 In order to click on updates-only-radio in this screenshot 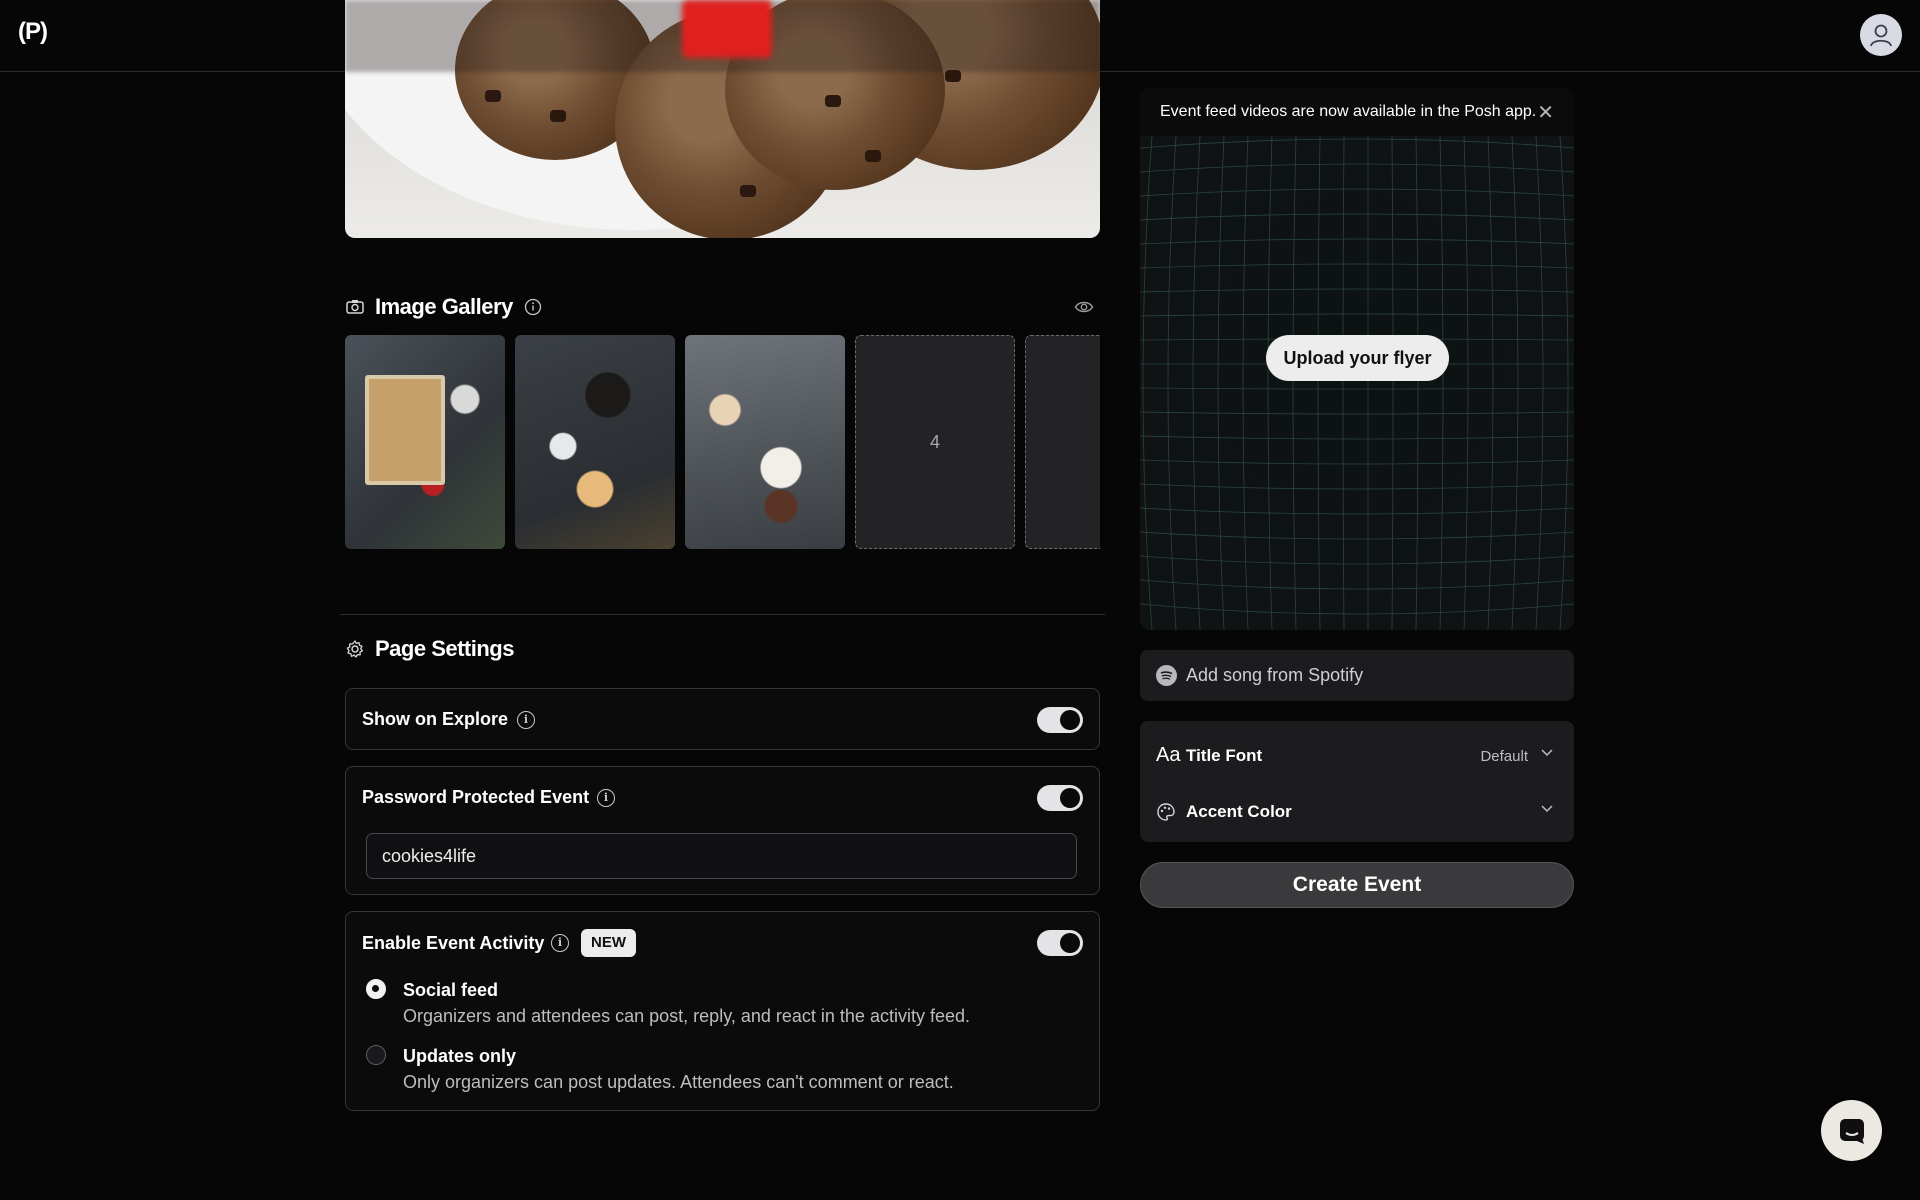, I will do `click(376, 1055)`.